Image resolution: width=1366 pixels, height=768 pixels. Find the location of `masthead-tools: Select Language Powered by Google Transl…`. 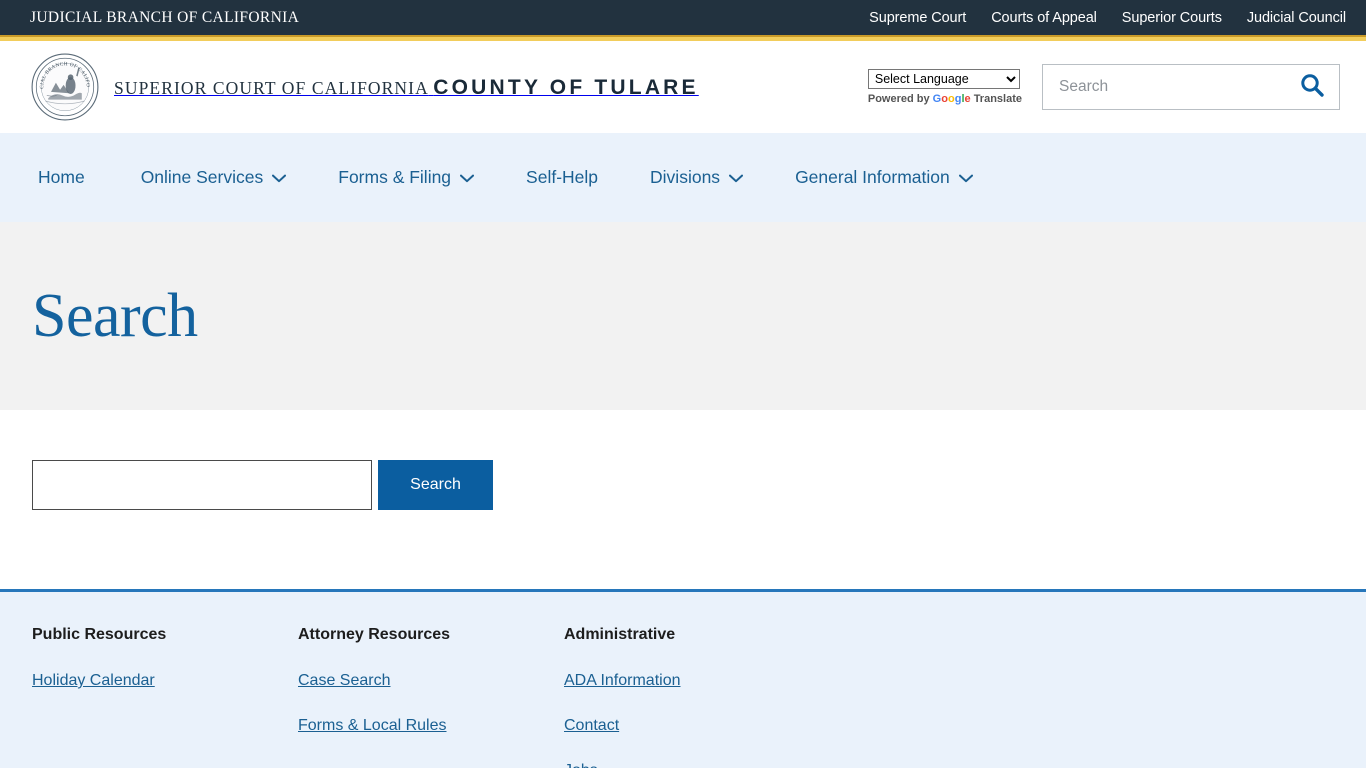

masthead-tools: Select Language Powered by Google Transl… is located at coordinates (1103, 87).